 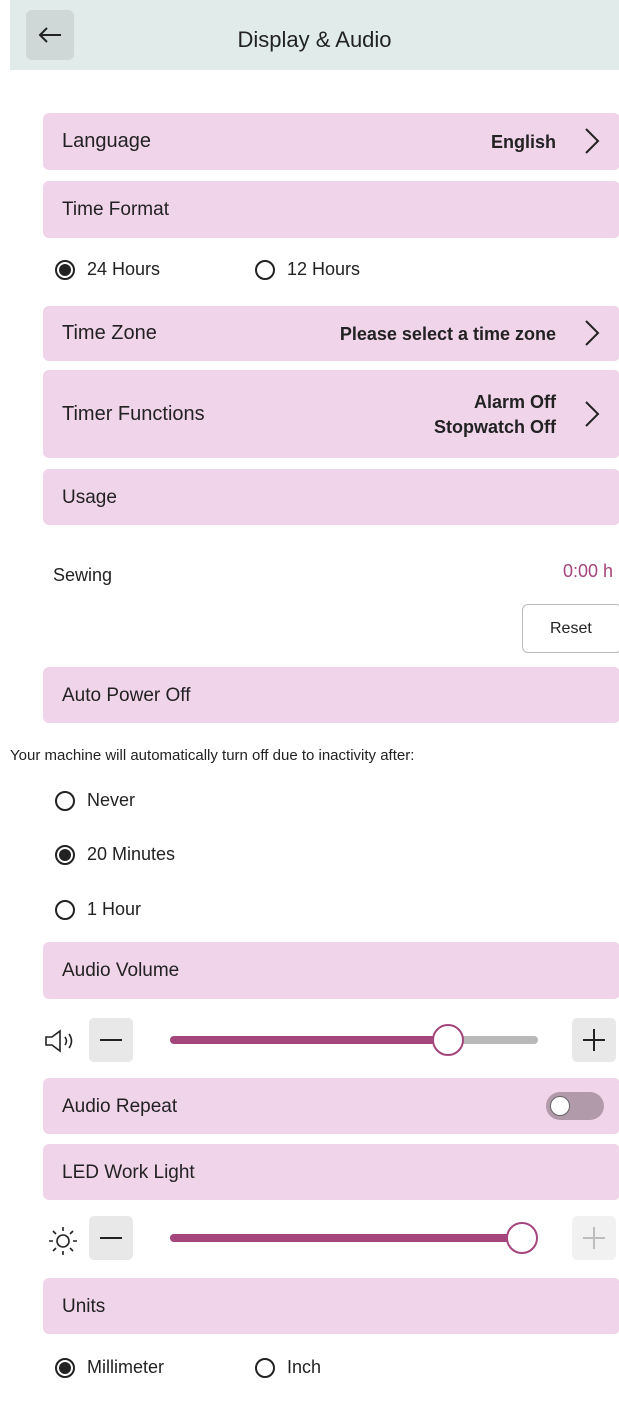 What do you see at coordinates (309, 1040) in the screenshot?
I see `volume-slider-fill` at bounding box center [309, 1040].